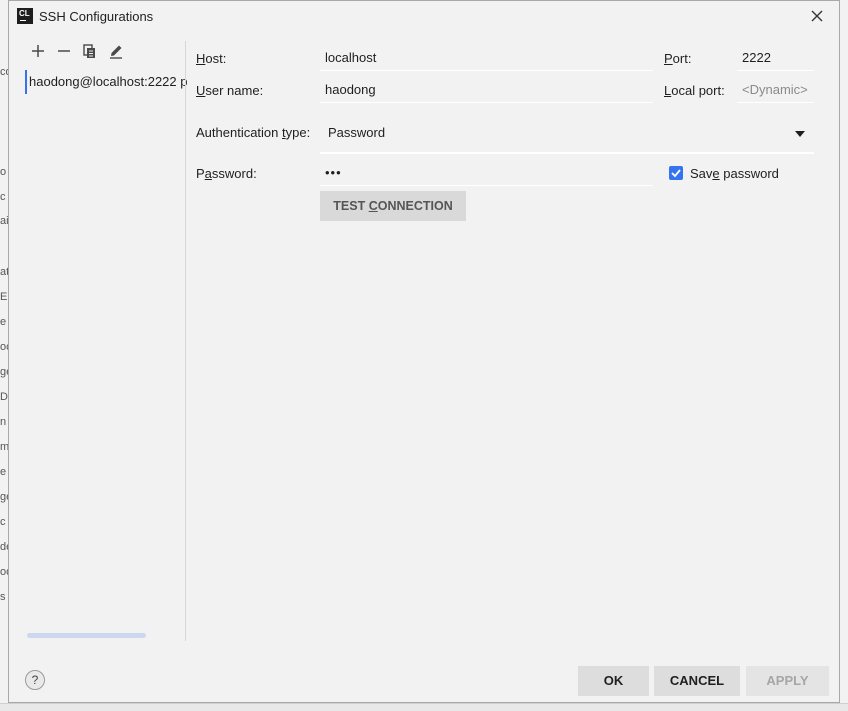  Describe the element at coordinates (333, 172) in the screenshot. I see `password-value: •••` at that location.